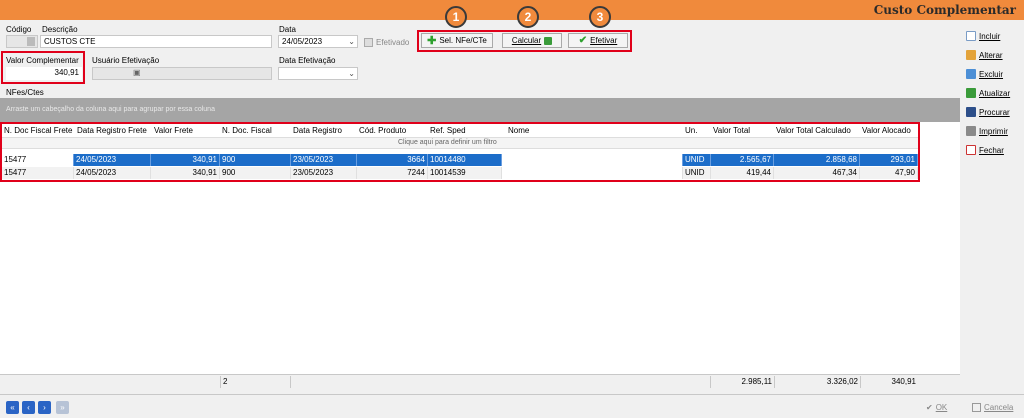  What do you see at coordinates (62, 407) in the screenshot?
I see `last-record-icon: »` at bounding box center [62, 407].